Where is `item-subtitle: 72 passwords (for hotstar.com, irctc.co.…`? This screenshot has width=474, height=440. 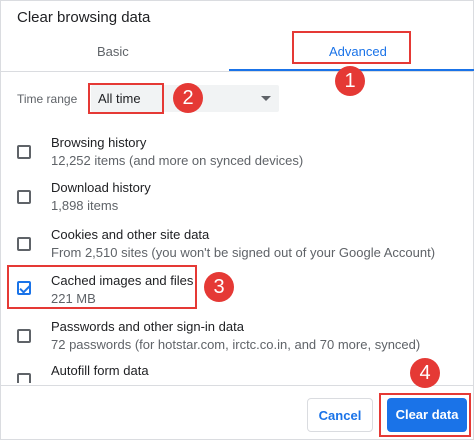
item-subtitle: 72 passwords (for hotstar.com, irctc.co.… is located at coordinates (236, 344).